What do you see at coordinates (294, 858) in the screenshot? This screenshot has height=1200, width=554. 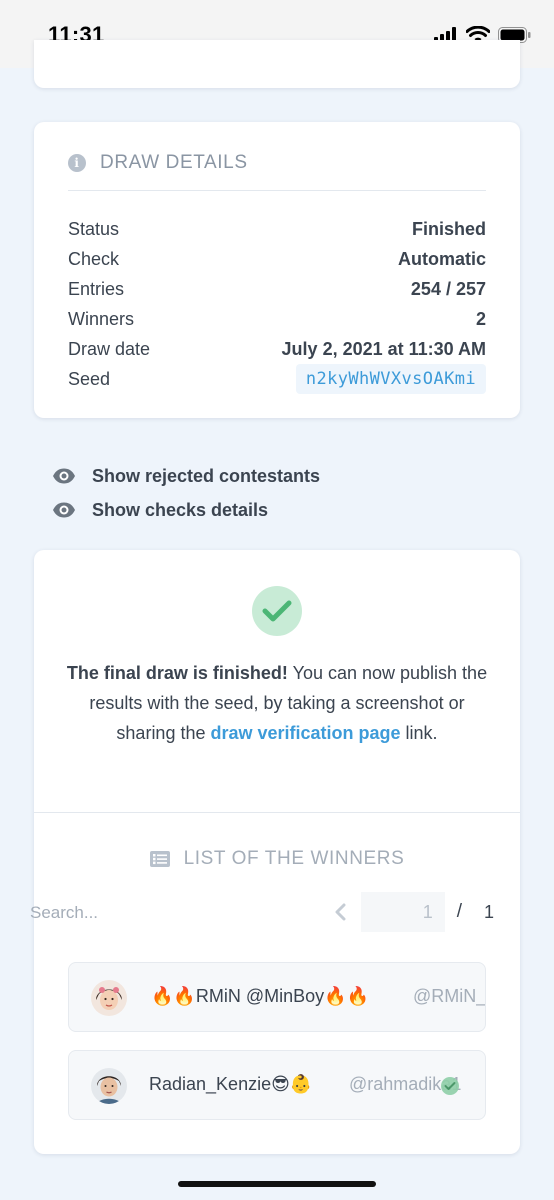 I see `winners-title: LIST OF THE WINNERS` at bounding box center [294, 858].